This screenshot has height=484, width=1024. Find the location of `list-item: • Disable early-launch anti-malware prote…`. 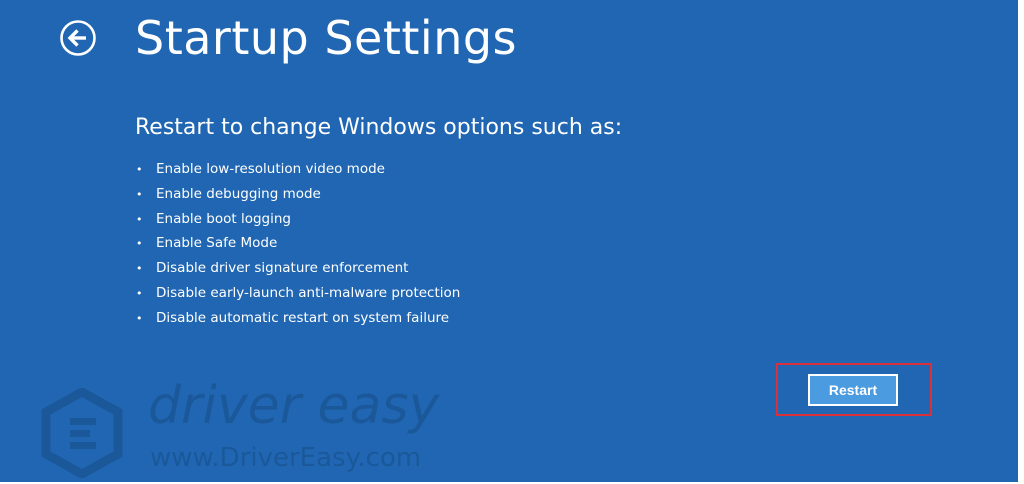

list-item: • Disable early-launch anti-malware prote… is located at coordinates (298, 293).